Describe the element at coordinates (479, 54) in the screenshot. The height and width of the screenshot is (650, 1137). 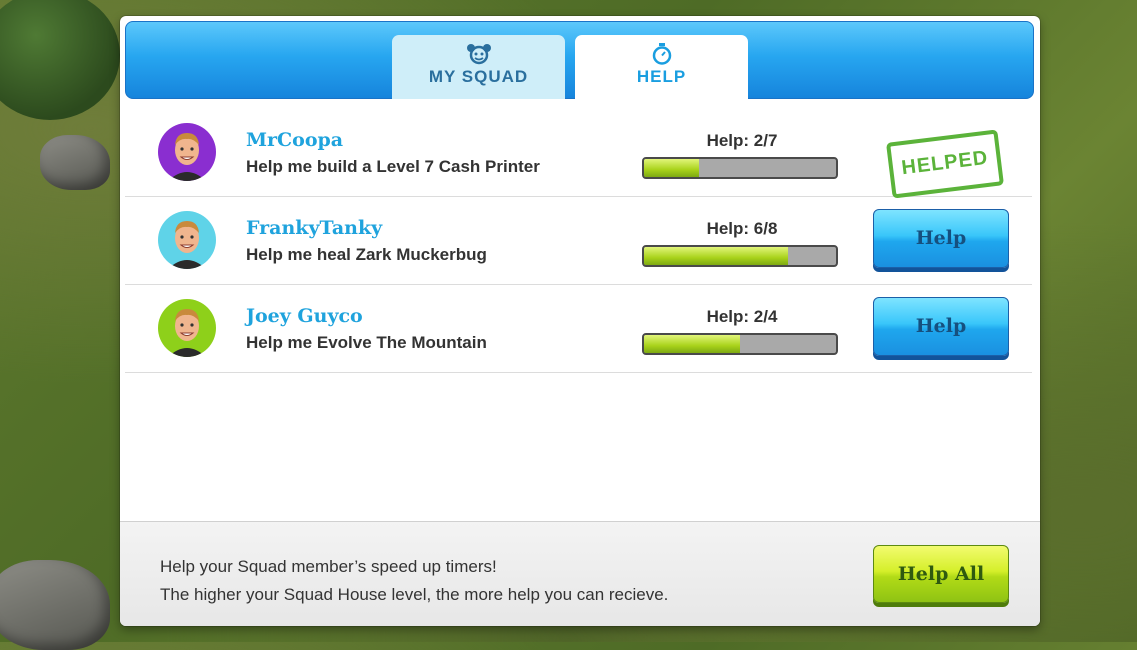
I see `squad-icon` at that location.